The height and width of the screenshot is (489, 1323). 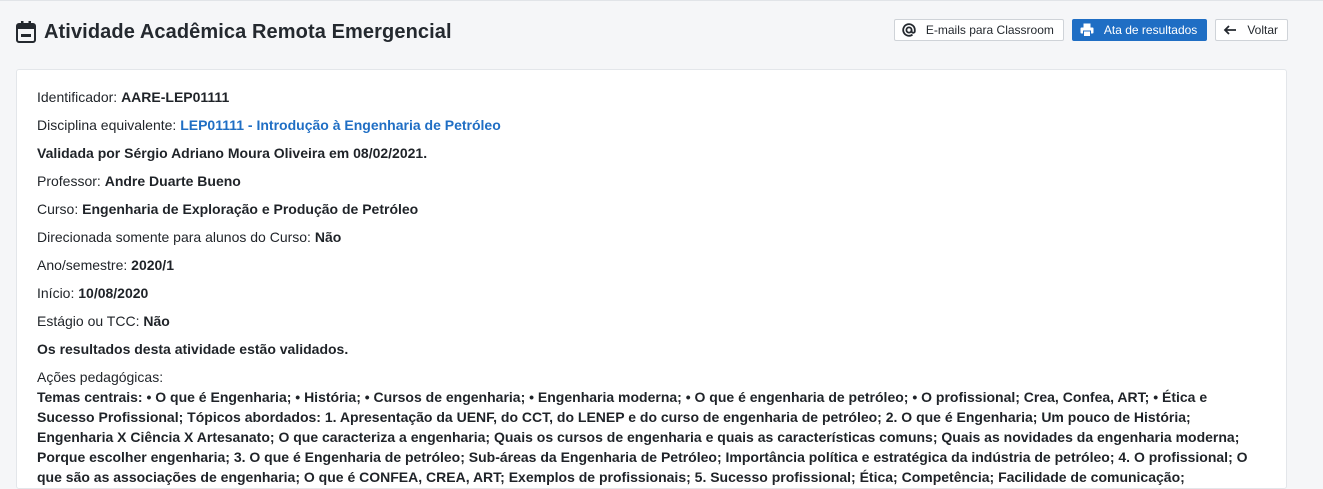 What do you see at coordinates (77, 97) in the screenshot?
I see `identificador-label: Identificador:` at bounding box center [77, 97].